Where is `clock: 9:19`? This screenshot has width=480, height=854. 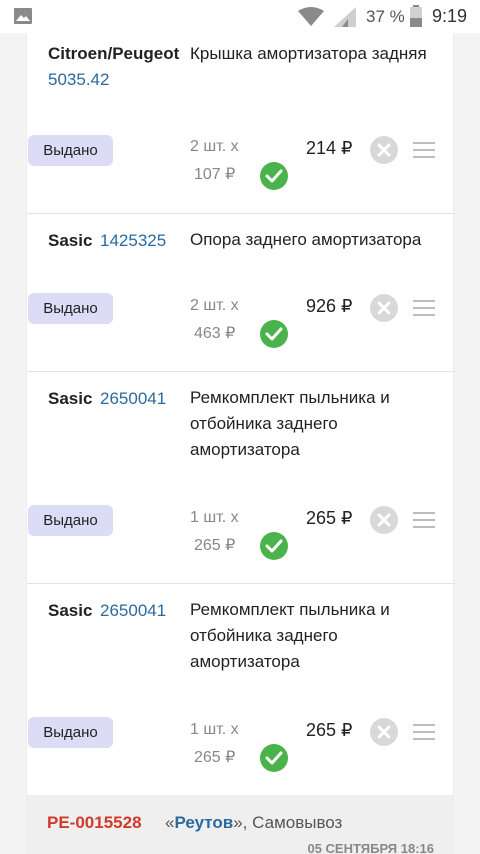
clock: 9:19 is located at coordinates (450, 16).